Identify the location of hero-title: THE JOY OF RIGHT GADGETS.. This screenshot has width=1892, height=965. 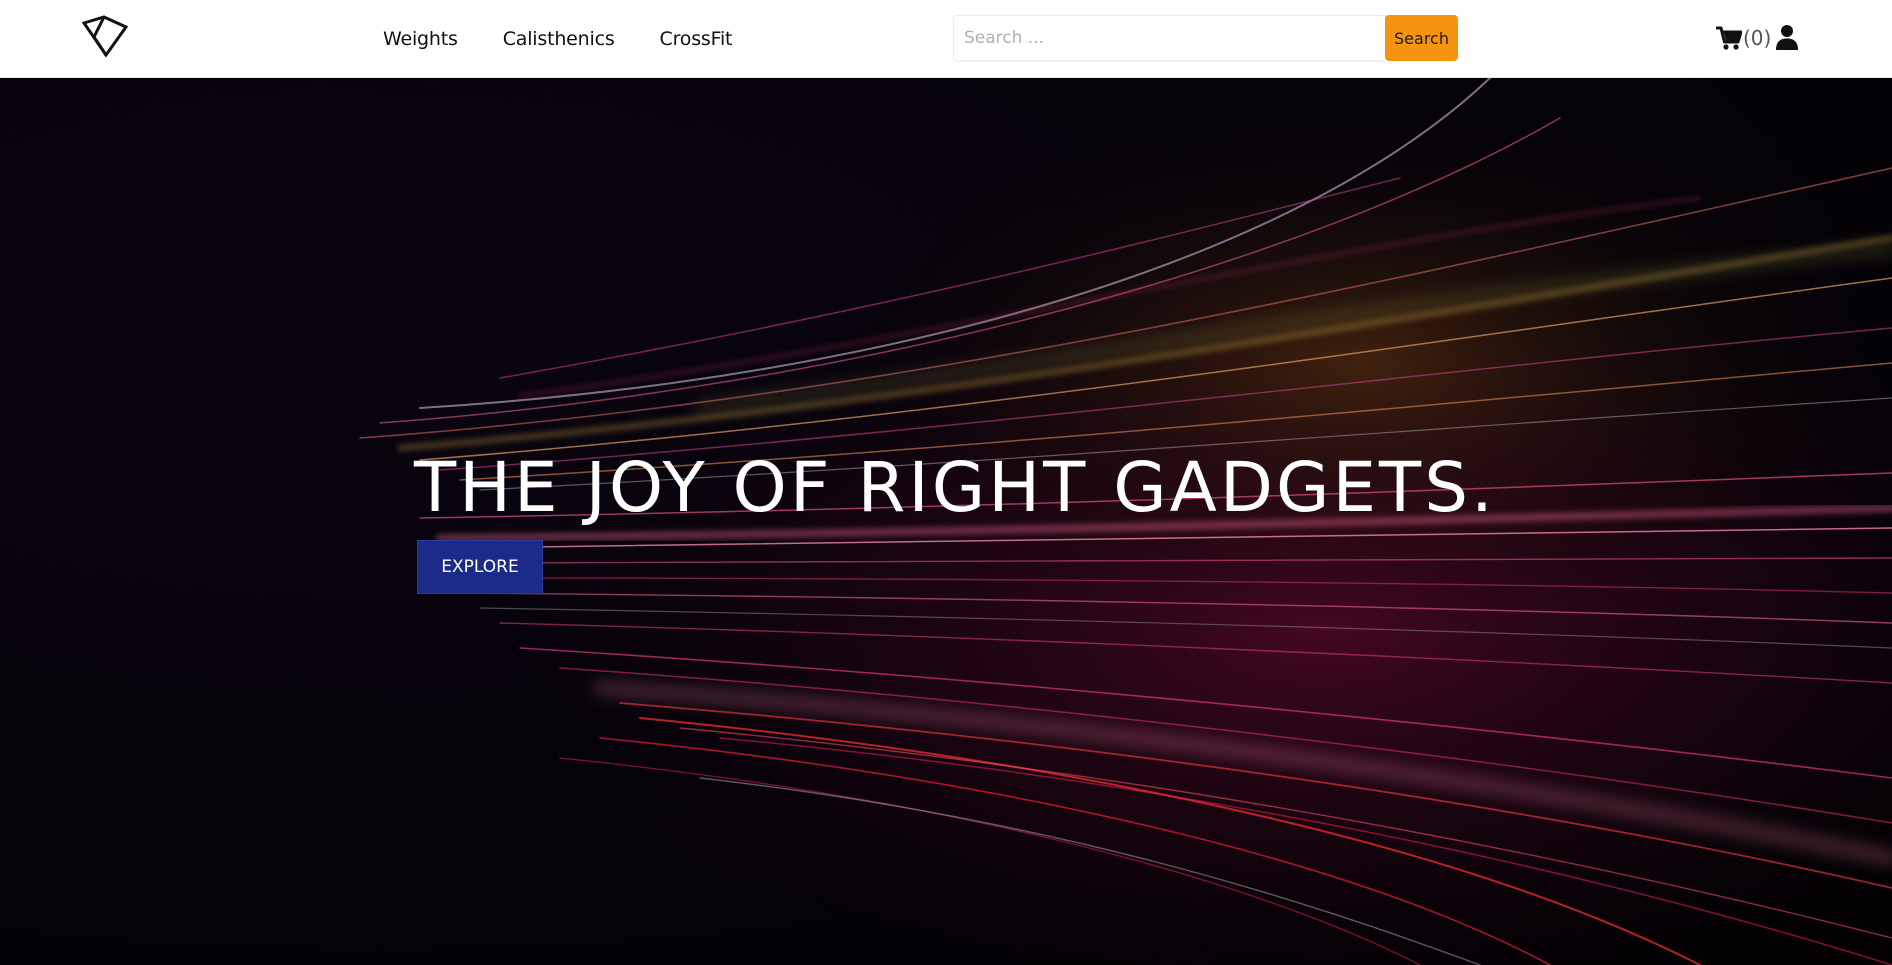
(955, 488).